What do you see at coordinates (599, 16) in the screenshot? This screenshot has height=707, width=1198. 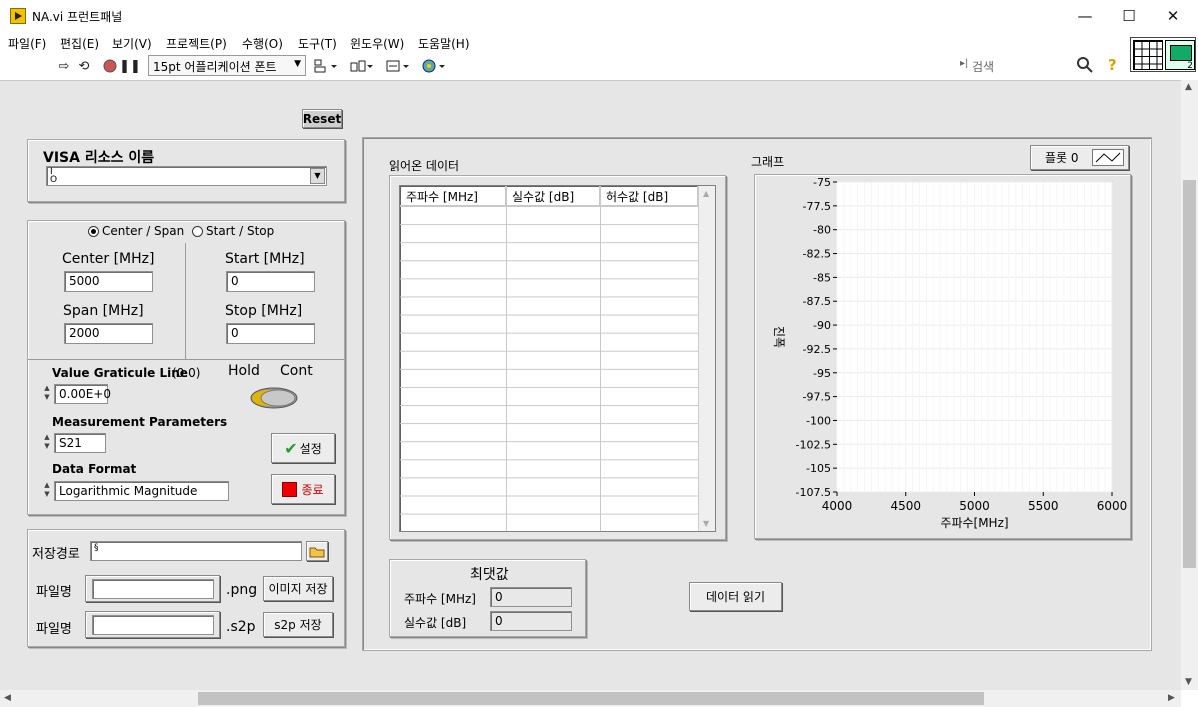 I see `title-bar: NA.vi 프런트패널 — ☐ ✕` at bounding box center [599, 16].